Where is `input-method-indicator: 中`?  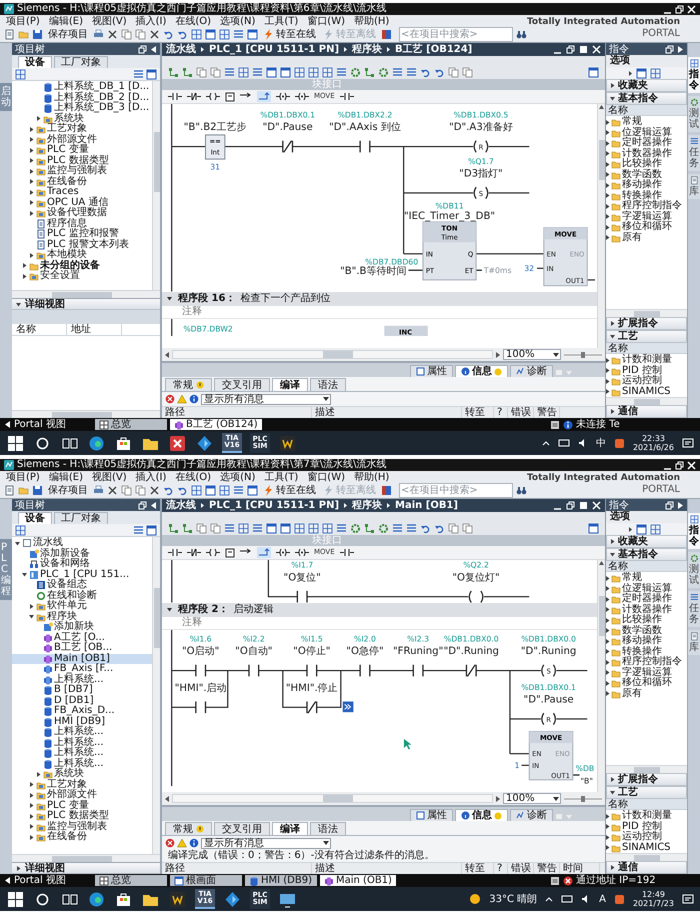 input-method-indicator: 中 is located at coordinates (601, 443).